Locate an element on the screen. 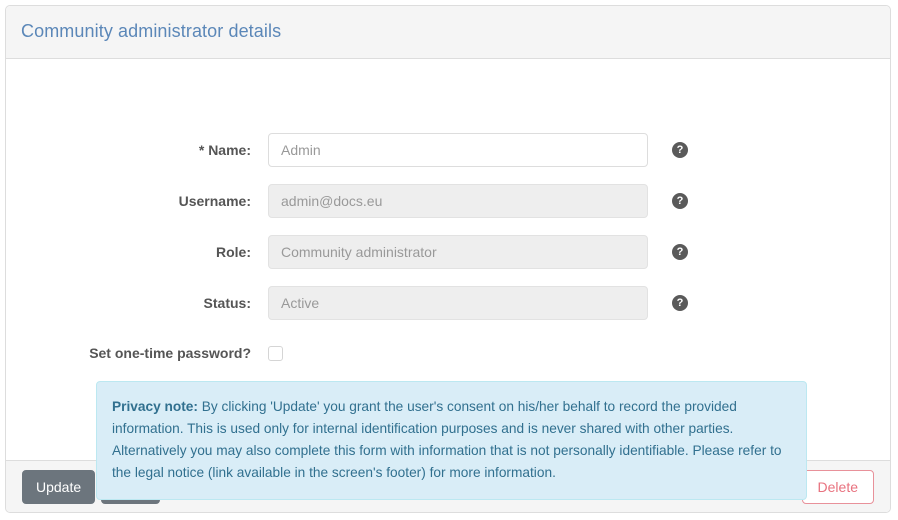  username-label: Username: is located at coordinates (214, 201).